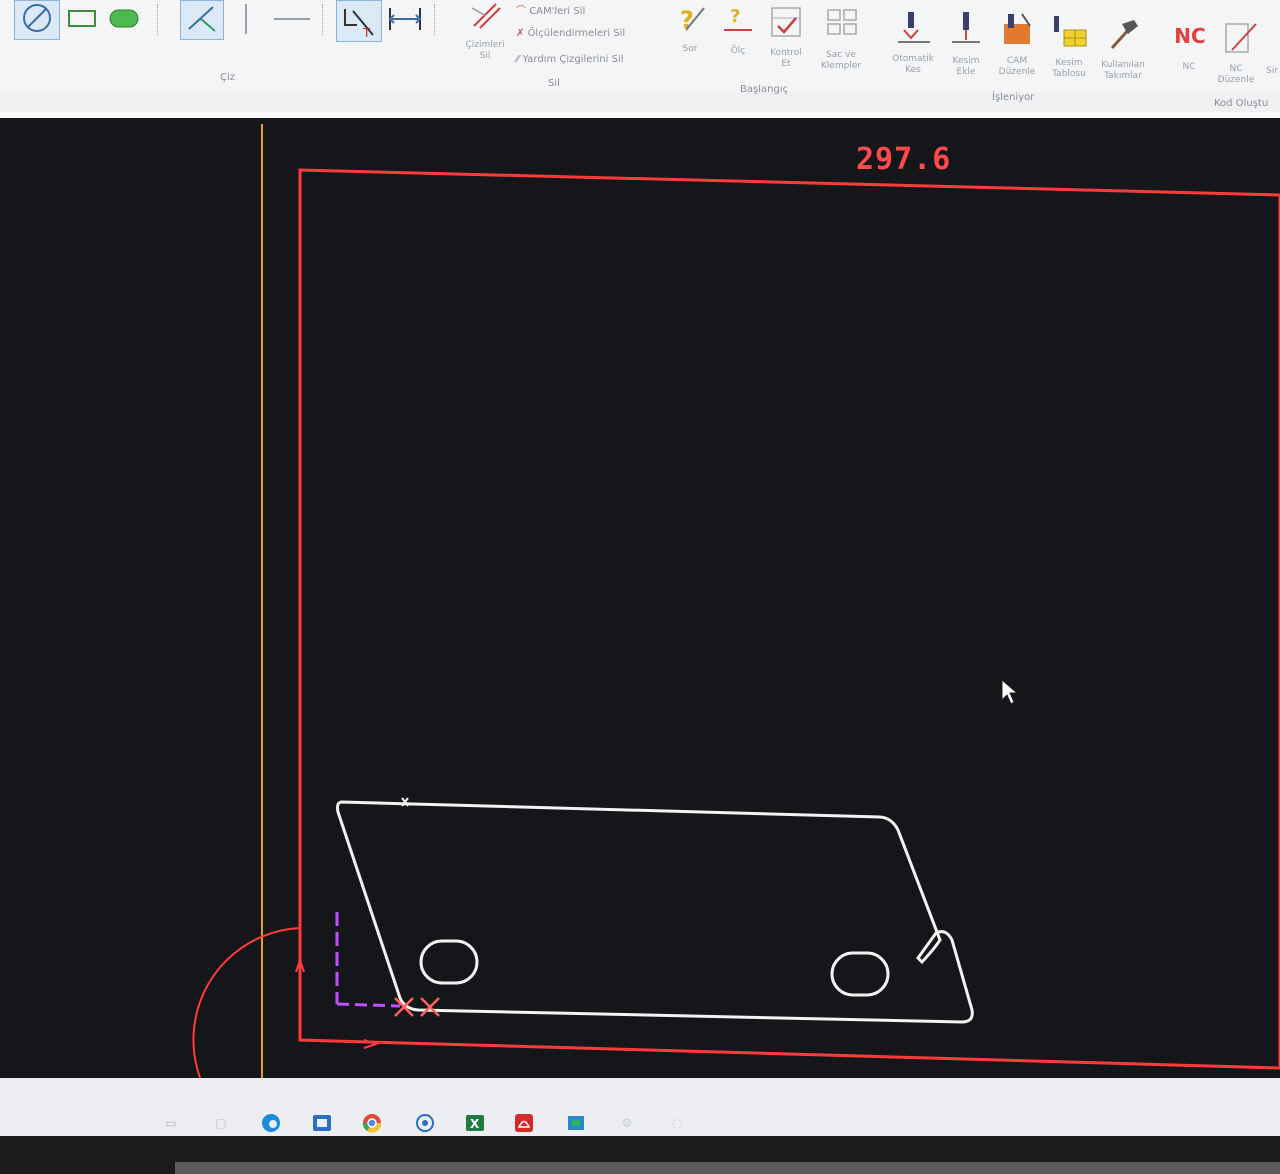 The height and width of the screenshot is (1174, 1280). Describe the element at coordinates (640, 1107) in the screenshot. I see `windows-taskbar` at that location.